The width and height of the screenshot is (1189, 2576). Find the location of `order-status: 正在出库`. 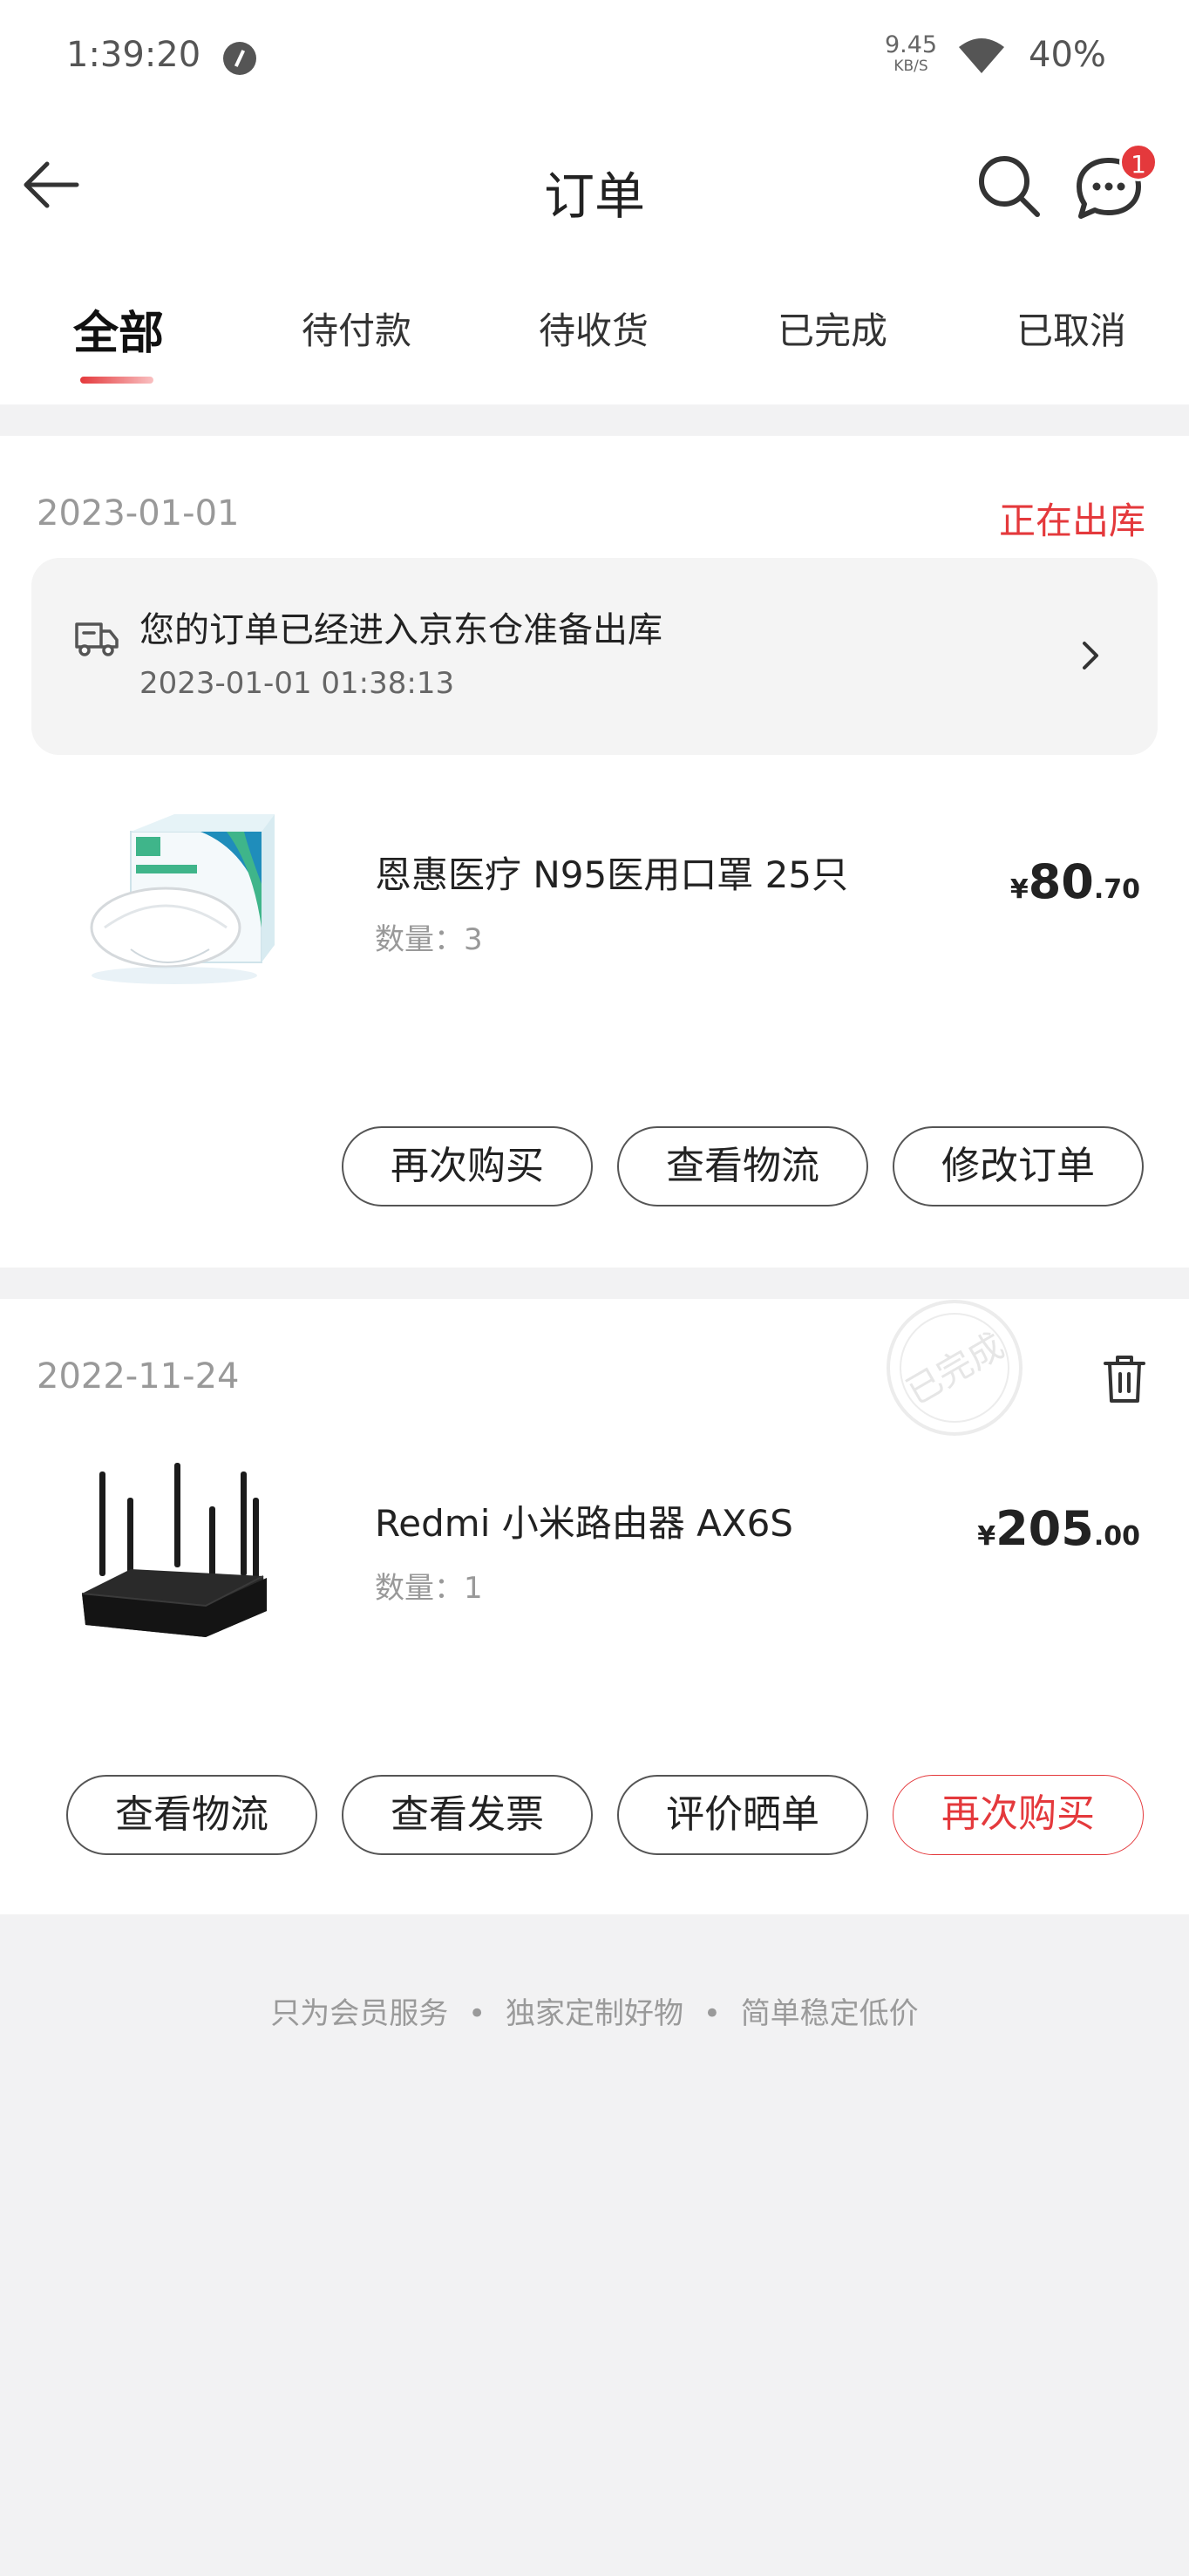

order-status: 正在出库 is located at coordinates (1071, 521).